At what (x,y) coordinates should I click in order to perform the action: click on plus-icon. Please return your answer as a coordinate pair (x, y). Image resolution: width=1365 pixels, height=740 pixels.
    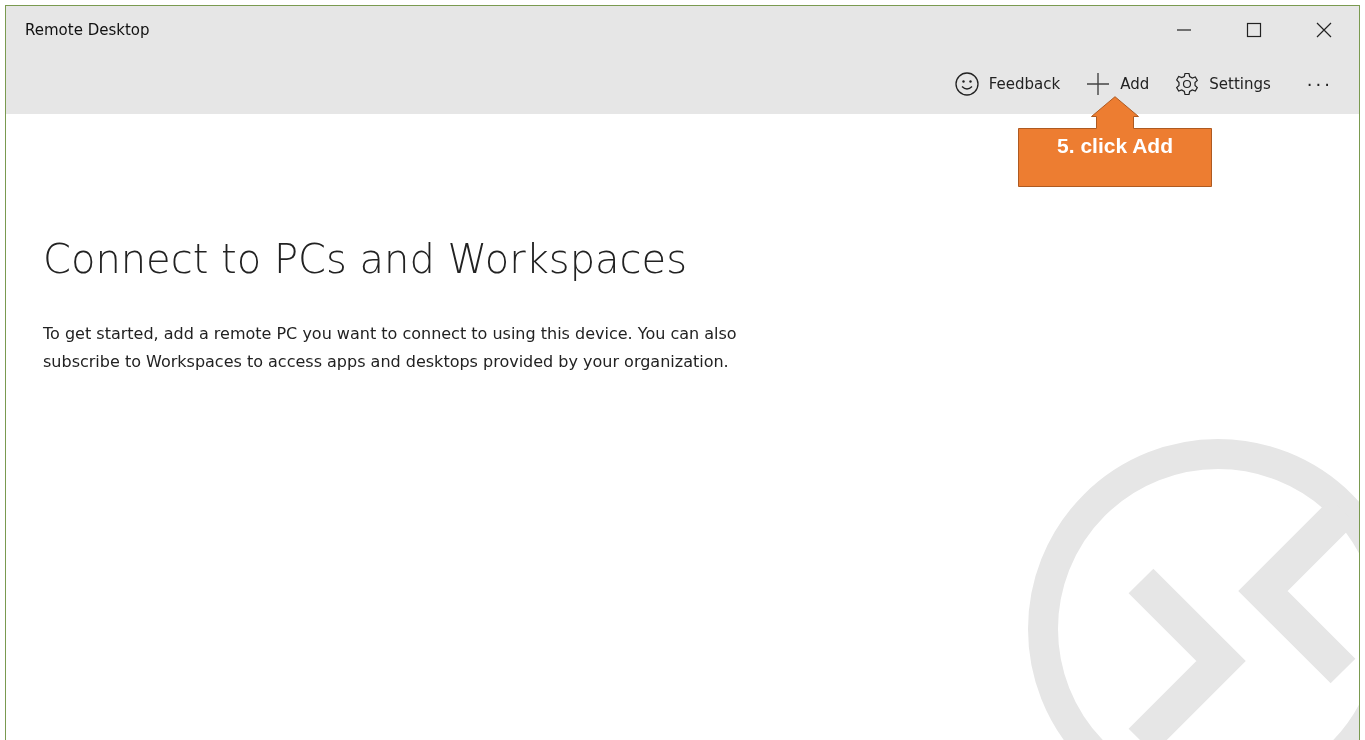
    Looking at the image, I should click on (1098, 84).